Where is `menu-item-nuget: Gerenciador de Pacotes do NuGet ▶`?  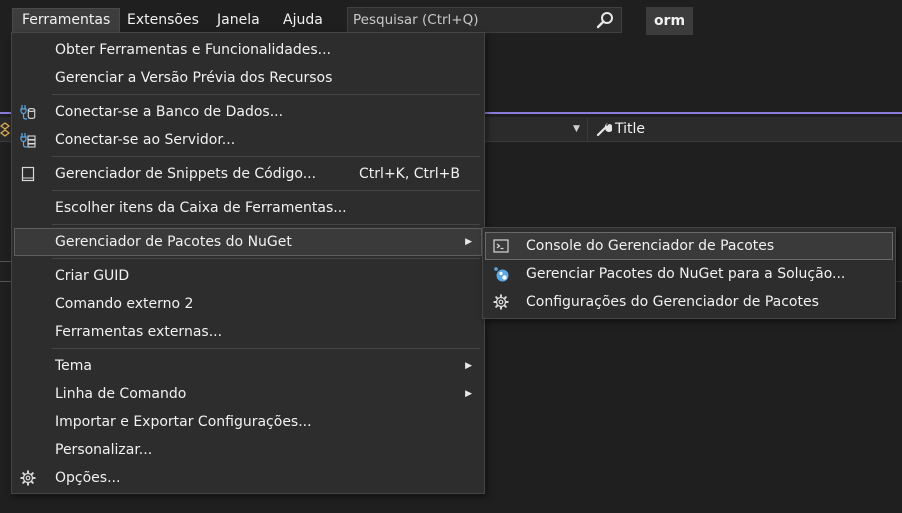 menu-item-nuget: Gerenciador de Pacotes do NuGet ▶ is located at coordinates (248, 242).